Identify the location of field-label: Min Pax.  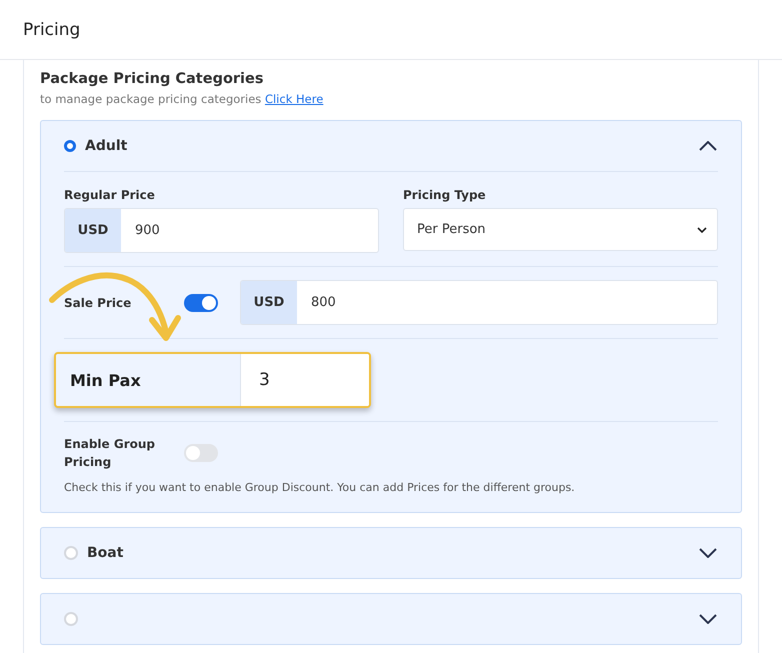
(105, 381).